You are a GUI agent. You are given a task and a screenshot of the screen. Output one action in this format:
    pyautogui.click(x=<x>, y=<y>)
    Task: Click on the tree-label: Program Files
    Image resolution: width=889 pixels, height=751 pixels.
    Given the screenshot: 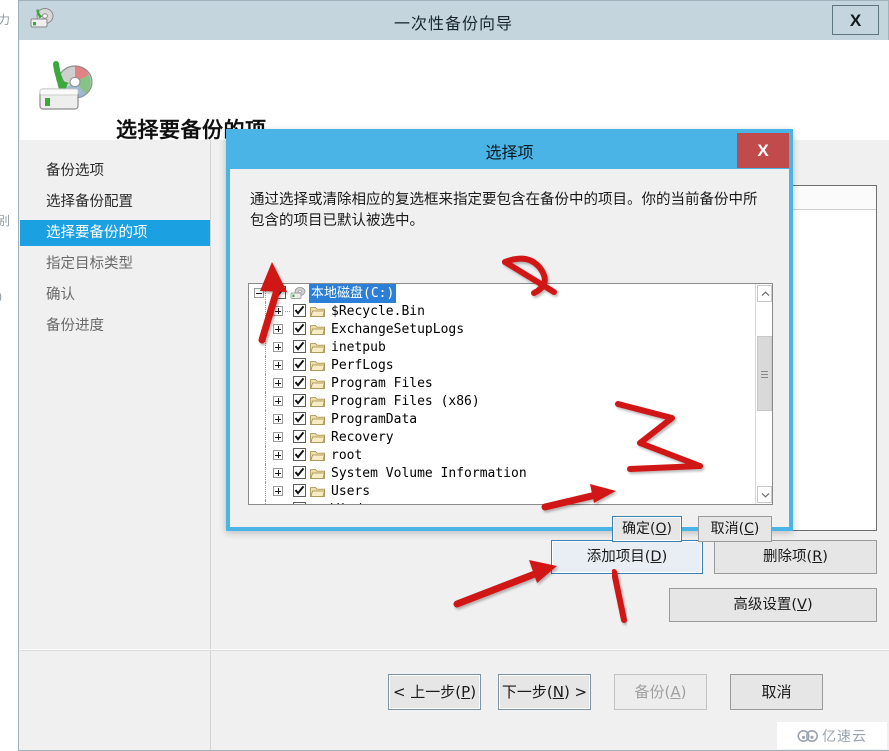 What is the action you would take?
    pyautogui.click(x=382, y=383)
    